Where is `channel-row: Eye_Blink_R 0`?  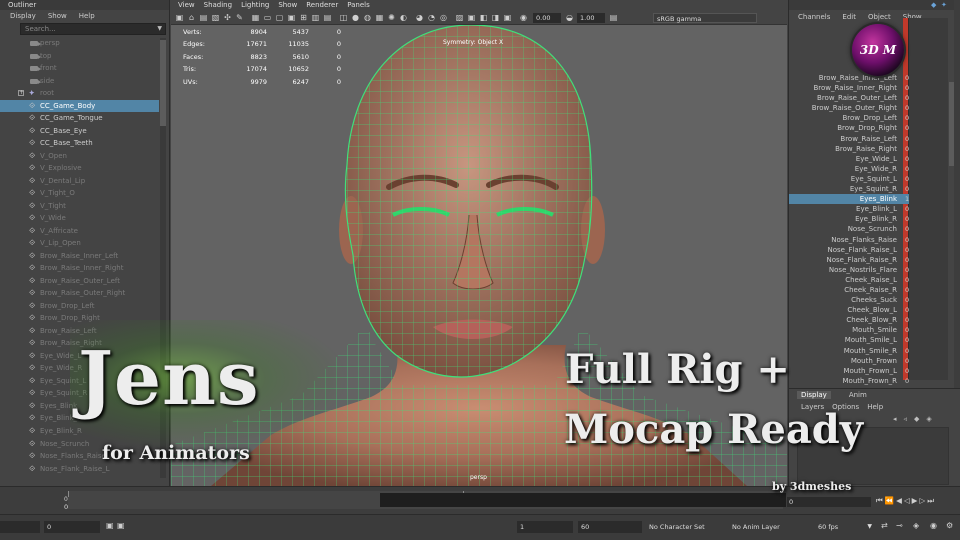 channel-row: Eye_Blink_R 0 is located at coordinates (849, 219).